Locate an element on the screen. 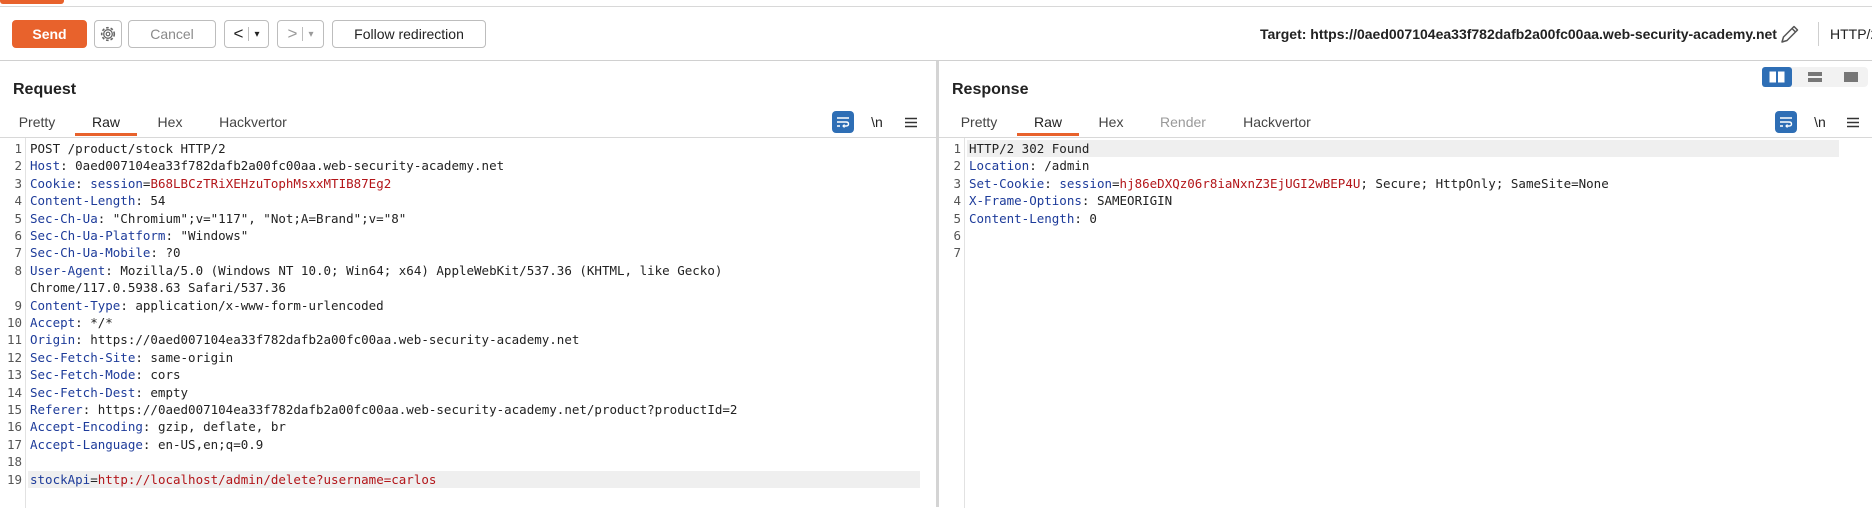 This screenshot has width=1872, height=508. line-content: Accept-Encoding: gzip, deflate, br is located at coordinates (158, 426).